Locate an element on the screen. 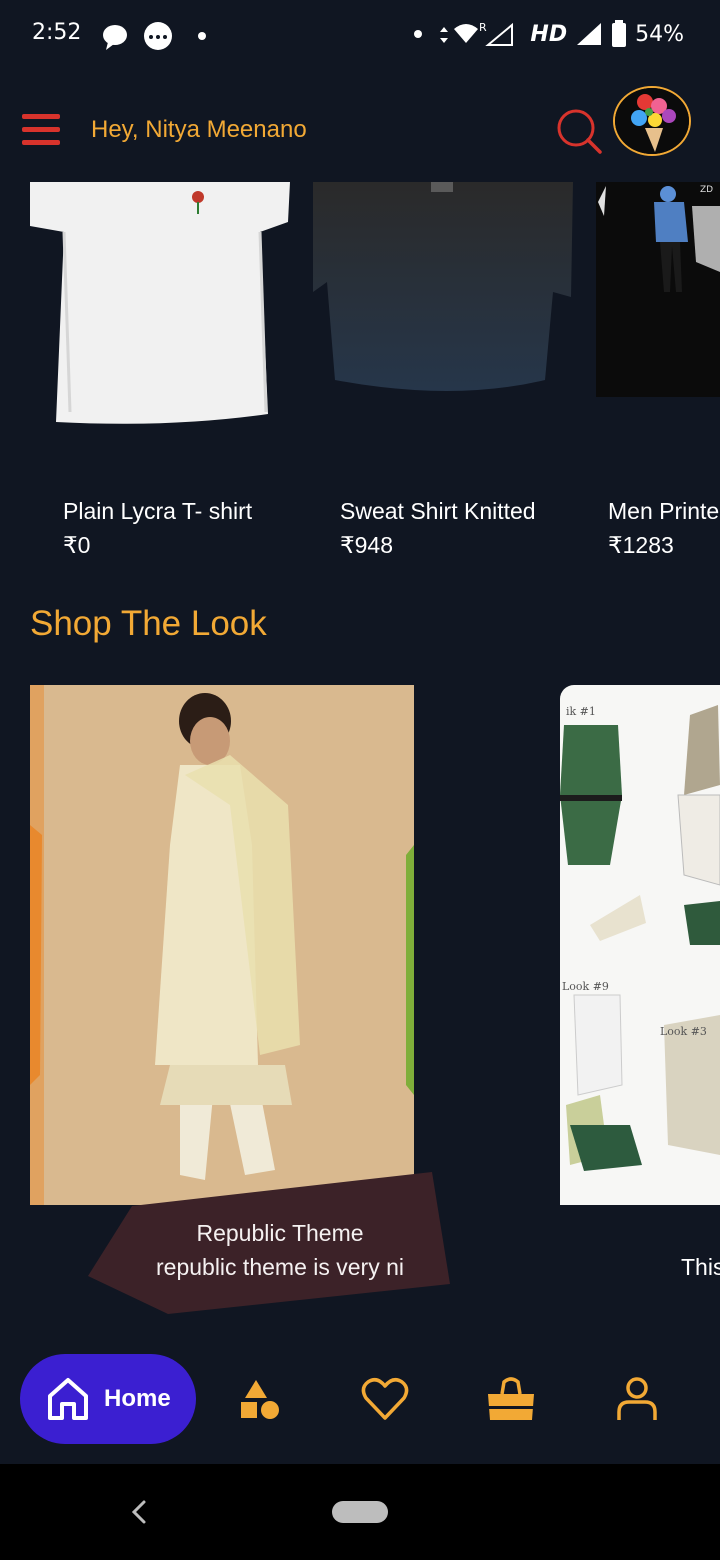 This screenshot has width=720, height=1560. sweatshirt-image is located at coordinates (443, 317).